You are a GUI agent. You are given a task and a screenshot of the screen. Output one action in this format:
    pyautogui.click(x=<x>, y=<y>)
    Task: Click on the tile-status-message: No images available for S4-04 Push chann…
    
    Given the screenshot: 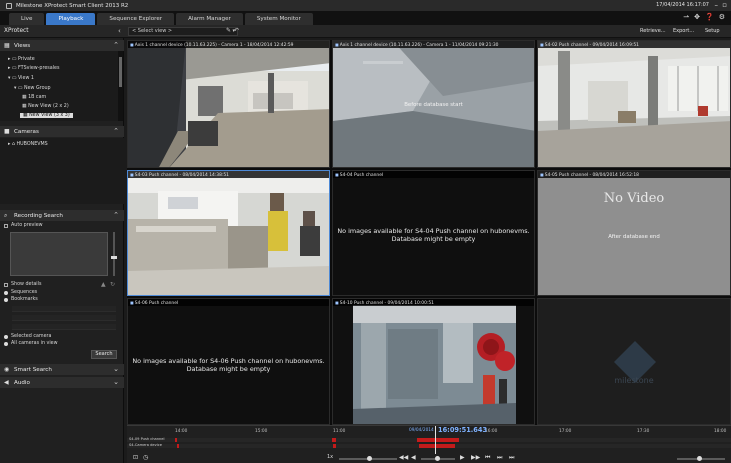 What is the action you would take?
    pyautogui.click(x=433, y=235)
    